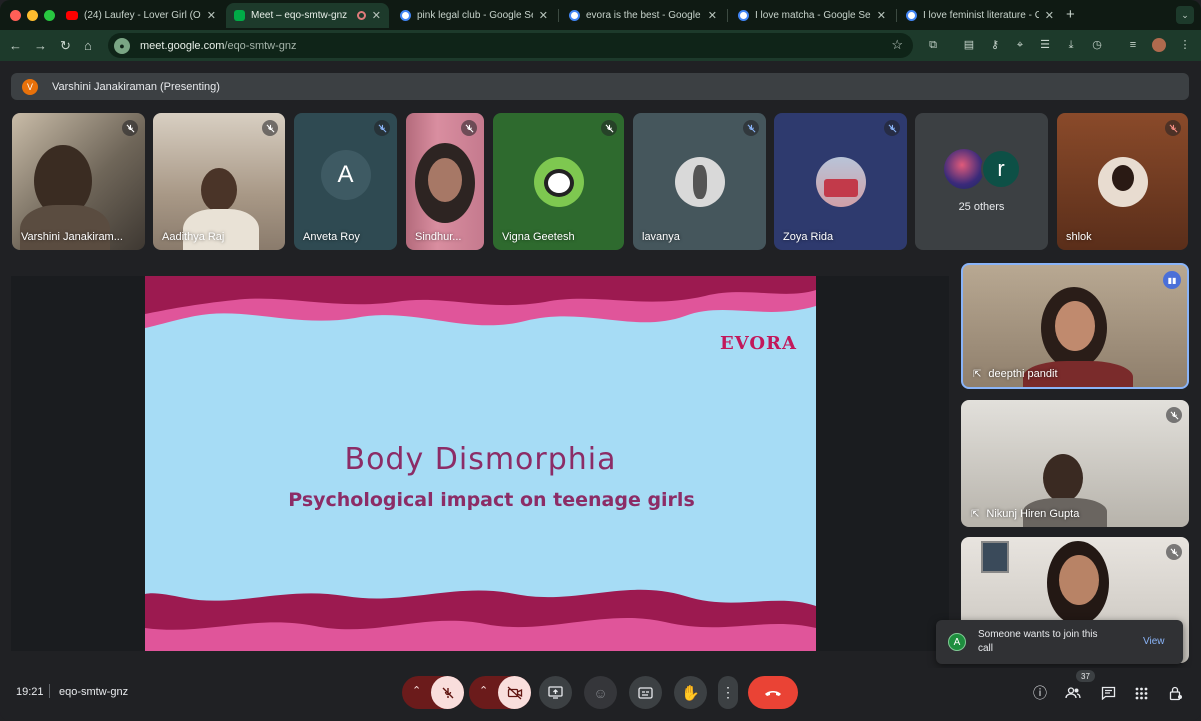 The width and height of the screenshot is (1201, 721). What do you see at coordinates (136, 86) in the screenshot?
I see `presenting-label: Varshini Janakiraman (Presenting)` at bounding box center [136, 86].